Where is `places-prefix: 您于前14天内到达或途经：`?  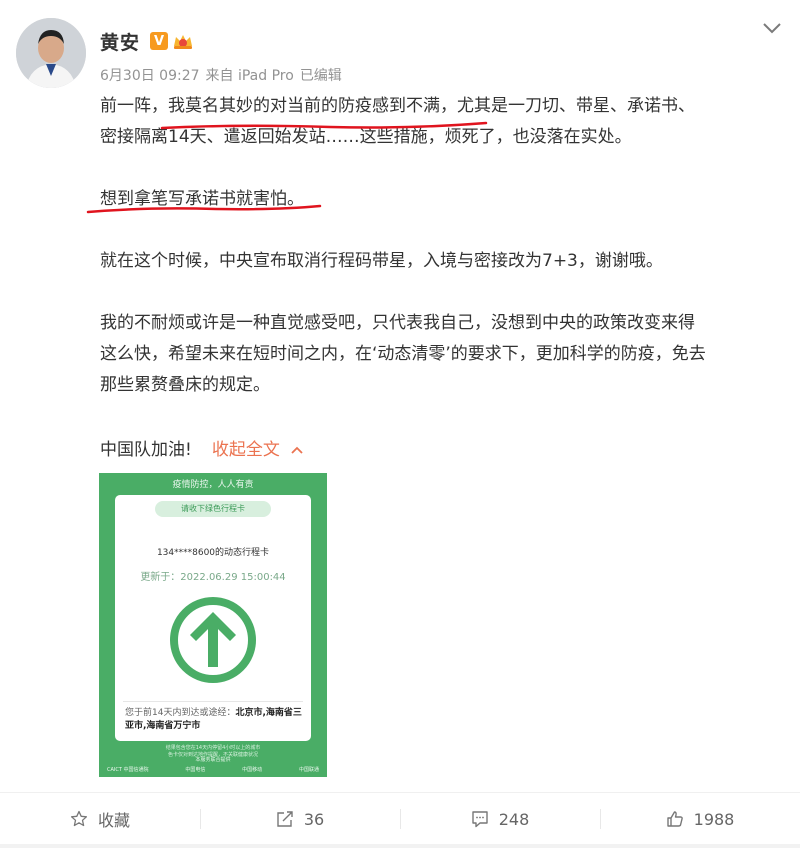
places-prefix: 您于前14天内到达或途经： is located at coordinates (180, 713).